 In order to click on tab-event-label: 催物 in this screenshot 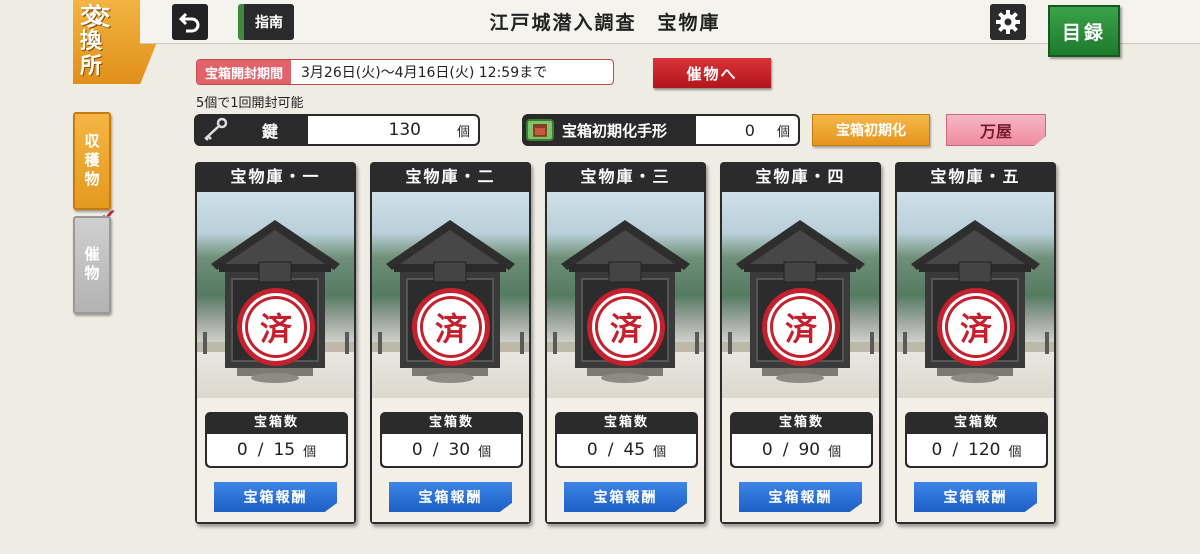, I will do `click(91, 265)`.